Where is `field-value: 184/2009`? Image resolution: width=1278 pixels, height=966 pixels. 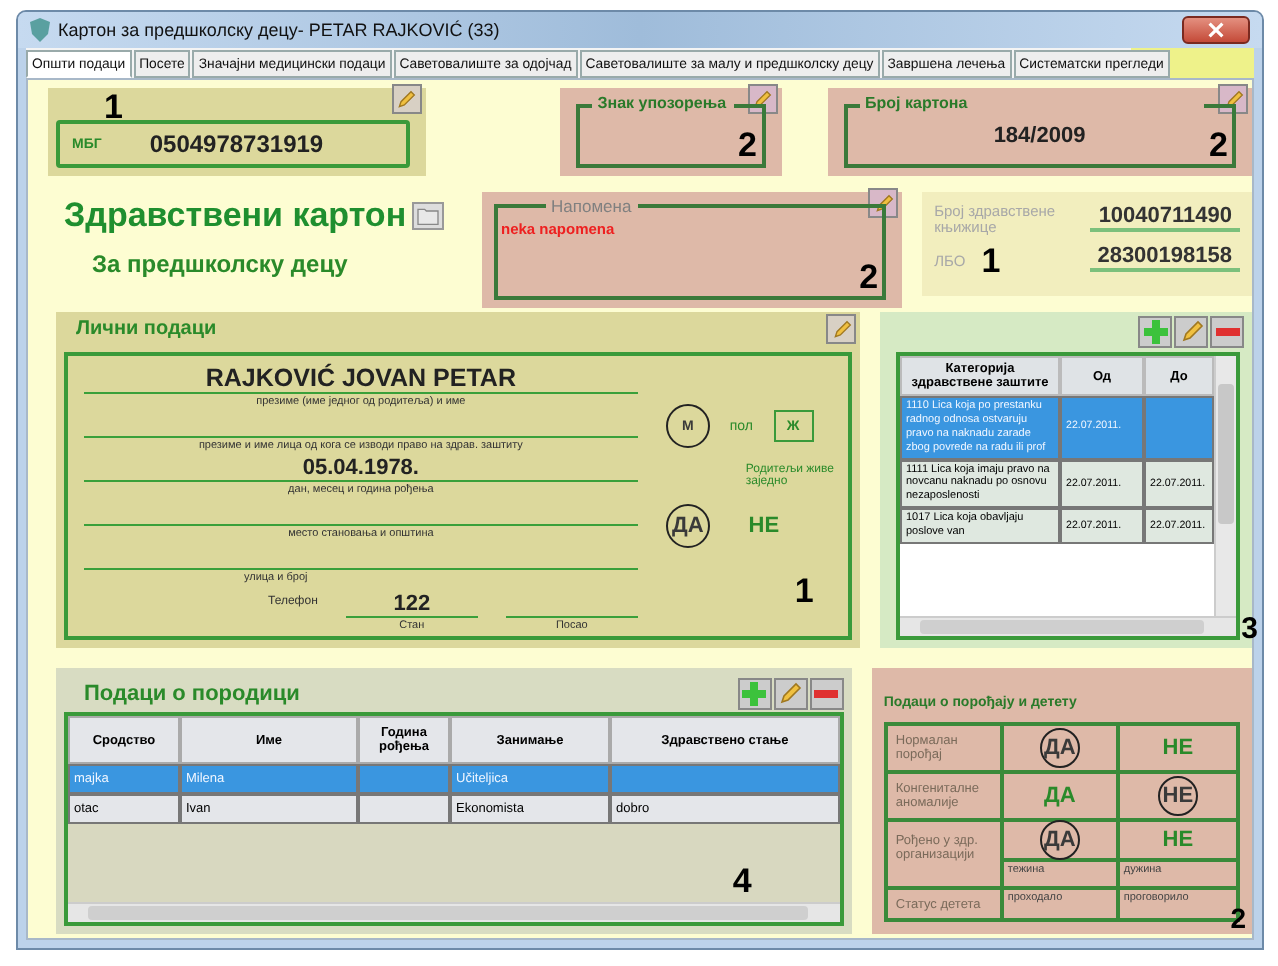
field-value: 184/2009 is located at coordinates (1039, 136).